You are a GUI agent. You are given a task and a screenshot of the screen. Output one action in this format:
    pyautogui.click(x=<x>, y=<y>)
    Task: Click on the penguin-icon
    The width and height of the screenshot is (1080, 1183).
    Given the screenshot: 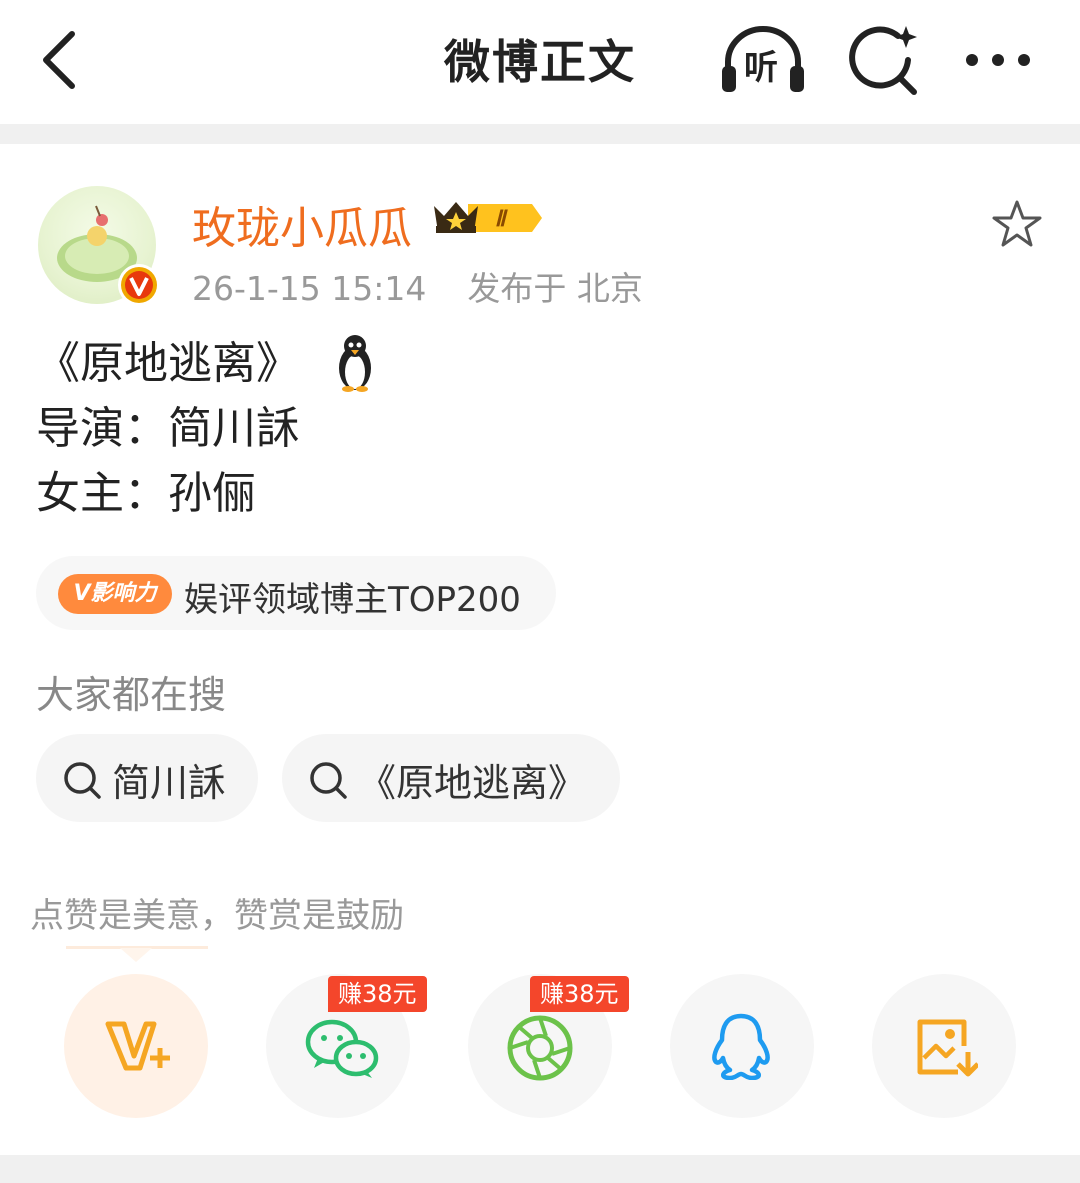 What is the action you would take?
    pyautogui.click(x=355, y=363)
    